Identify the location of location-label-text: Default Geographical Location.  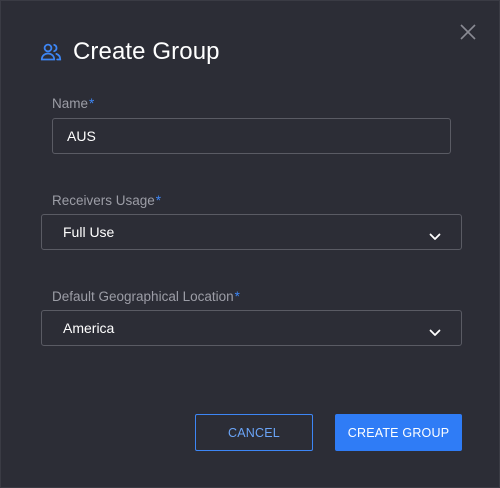
(143, 296).